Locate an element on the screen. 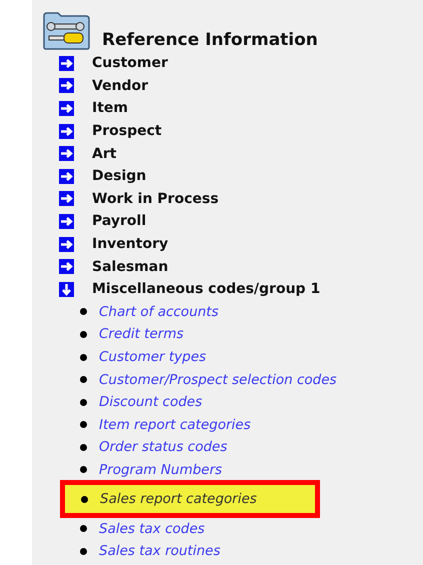 This screenshot has height=565, width=423. menu-item: Item is located at coordinates (110, 108).